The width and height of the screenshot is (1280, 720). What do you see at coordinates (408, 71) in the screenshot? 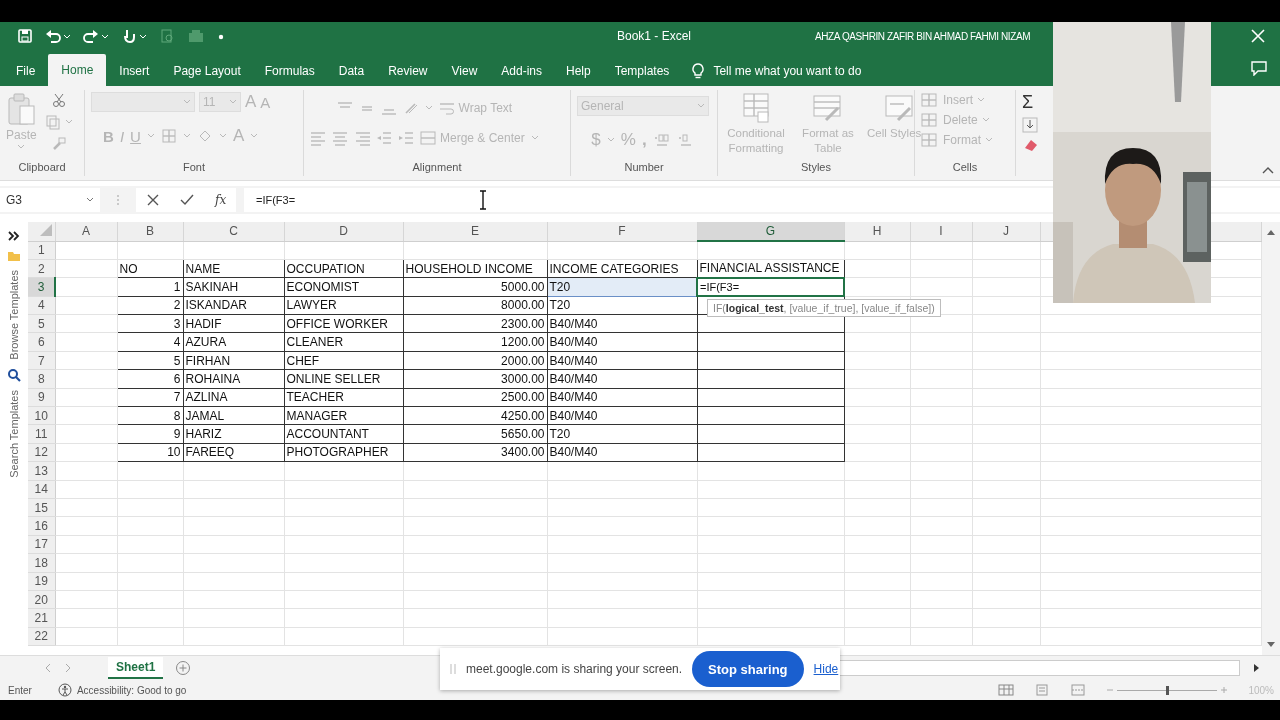
I see `ribbon-tab: Review` at bounding box center [408, 71].